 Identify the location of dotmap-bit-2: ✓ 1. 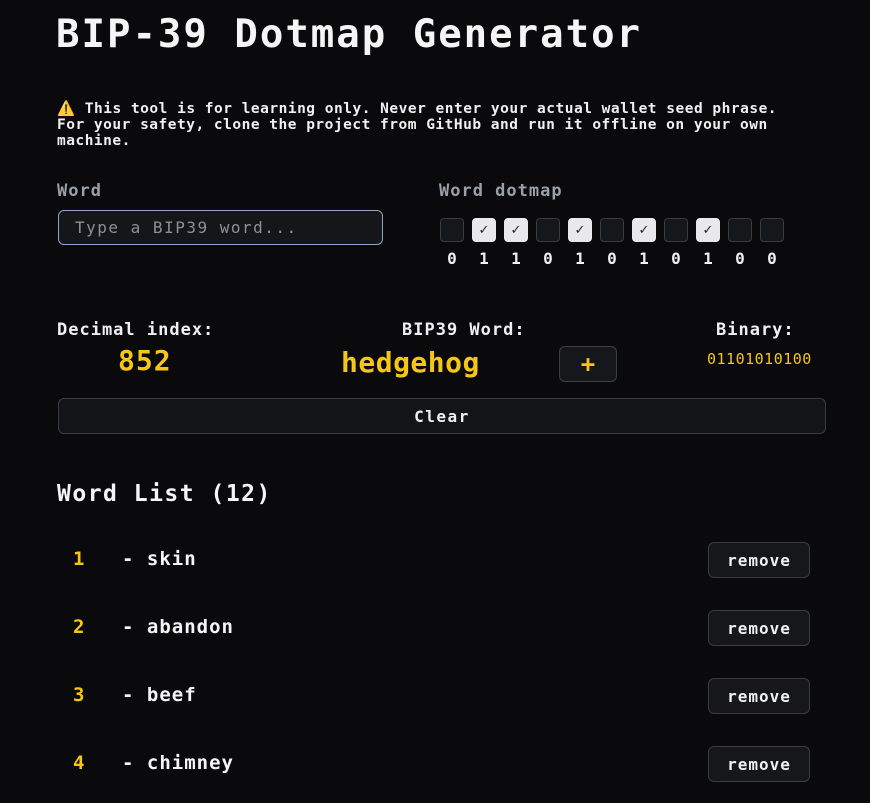
(516, 243).